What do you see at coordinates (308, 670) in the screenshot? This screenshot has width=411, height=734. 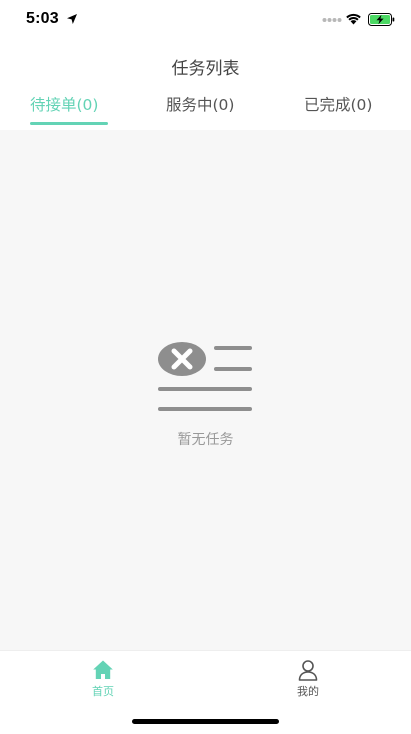 I see `user-icon` at bounding box center [308, 670].